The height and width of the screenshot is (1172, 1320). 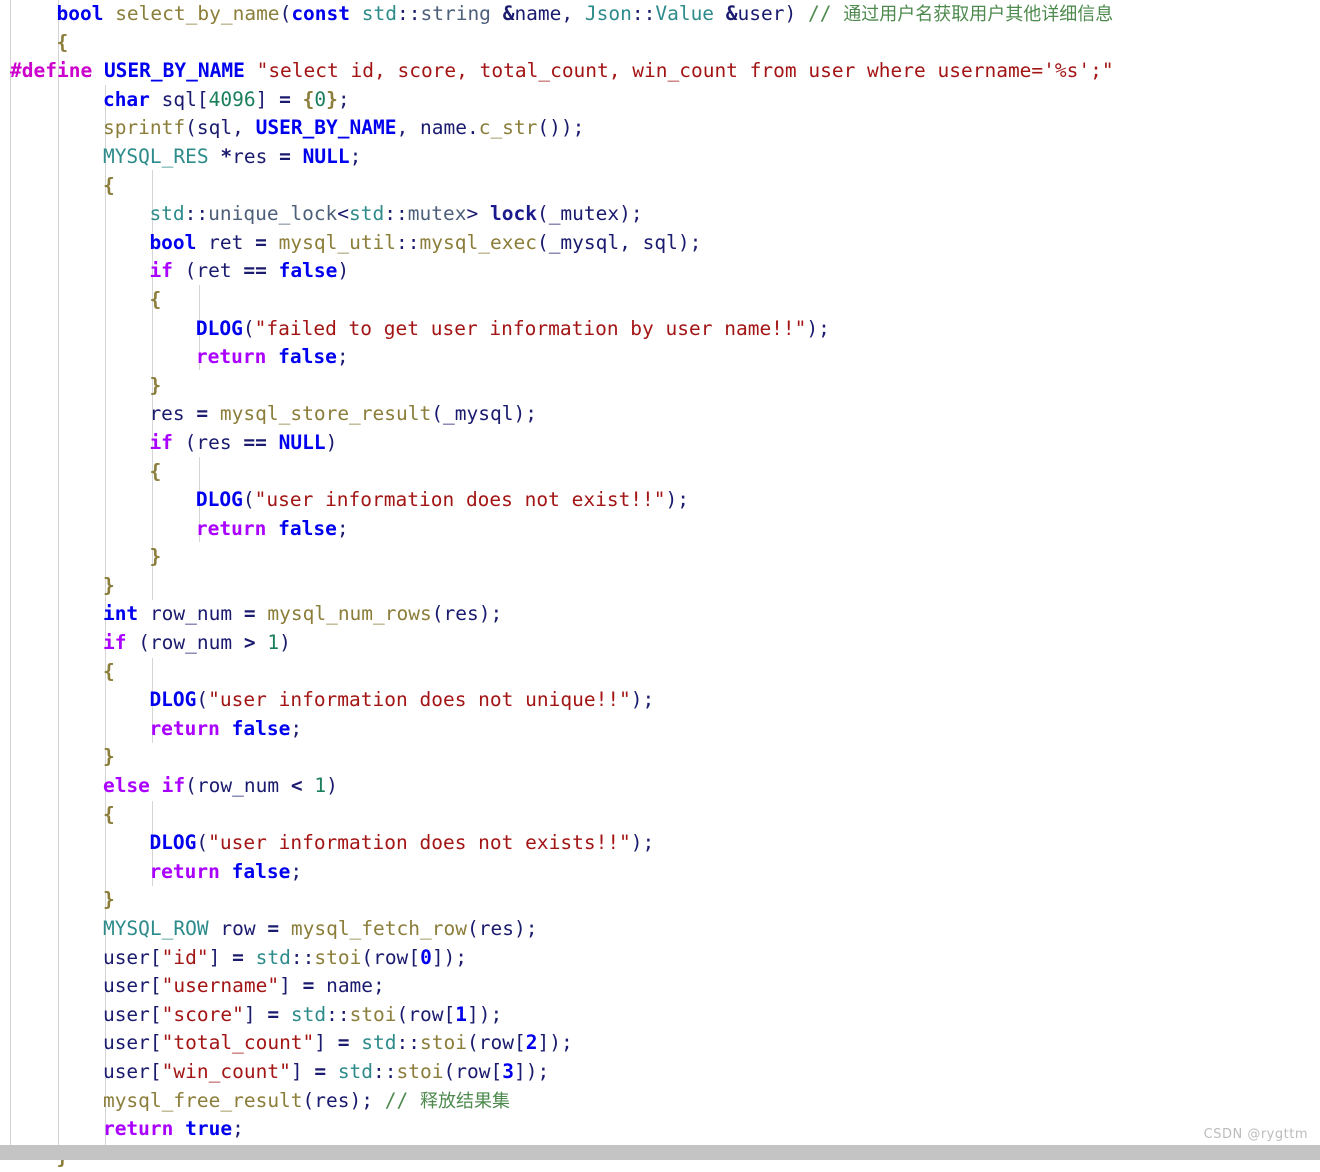 I want to click on horizontal-scrollbar, so click(x=660, y=1152).